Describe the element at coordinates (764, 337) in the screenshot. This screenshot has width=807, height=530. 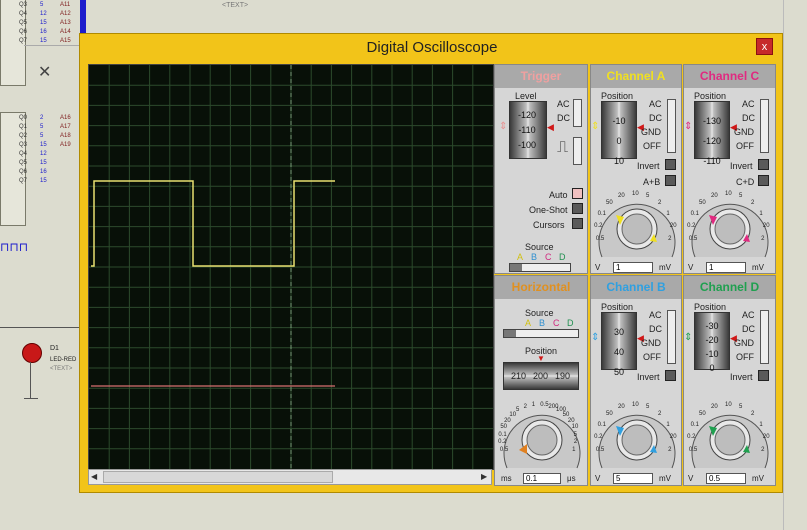
I see `channel-d-coupling-switch` at that location.